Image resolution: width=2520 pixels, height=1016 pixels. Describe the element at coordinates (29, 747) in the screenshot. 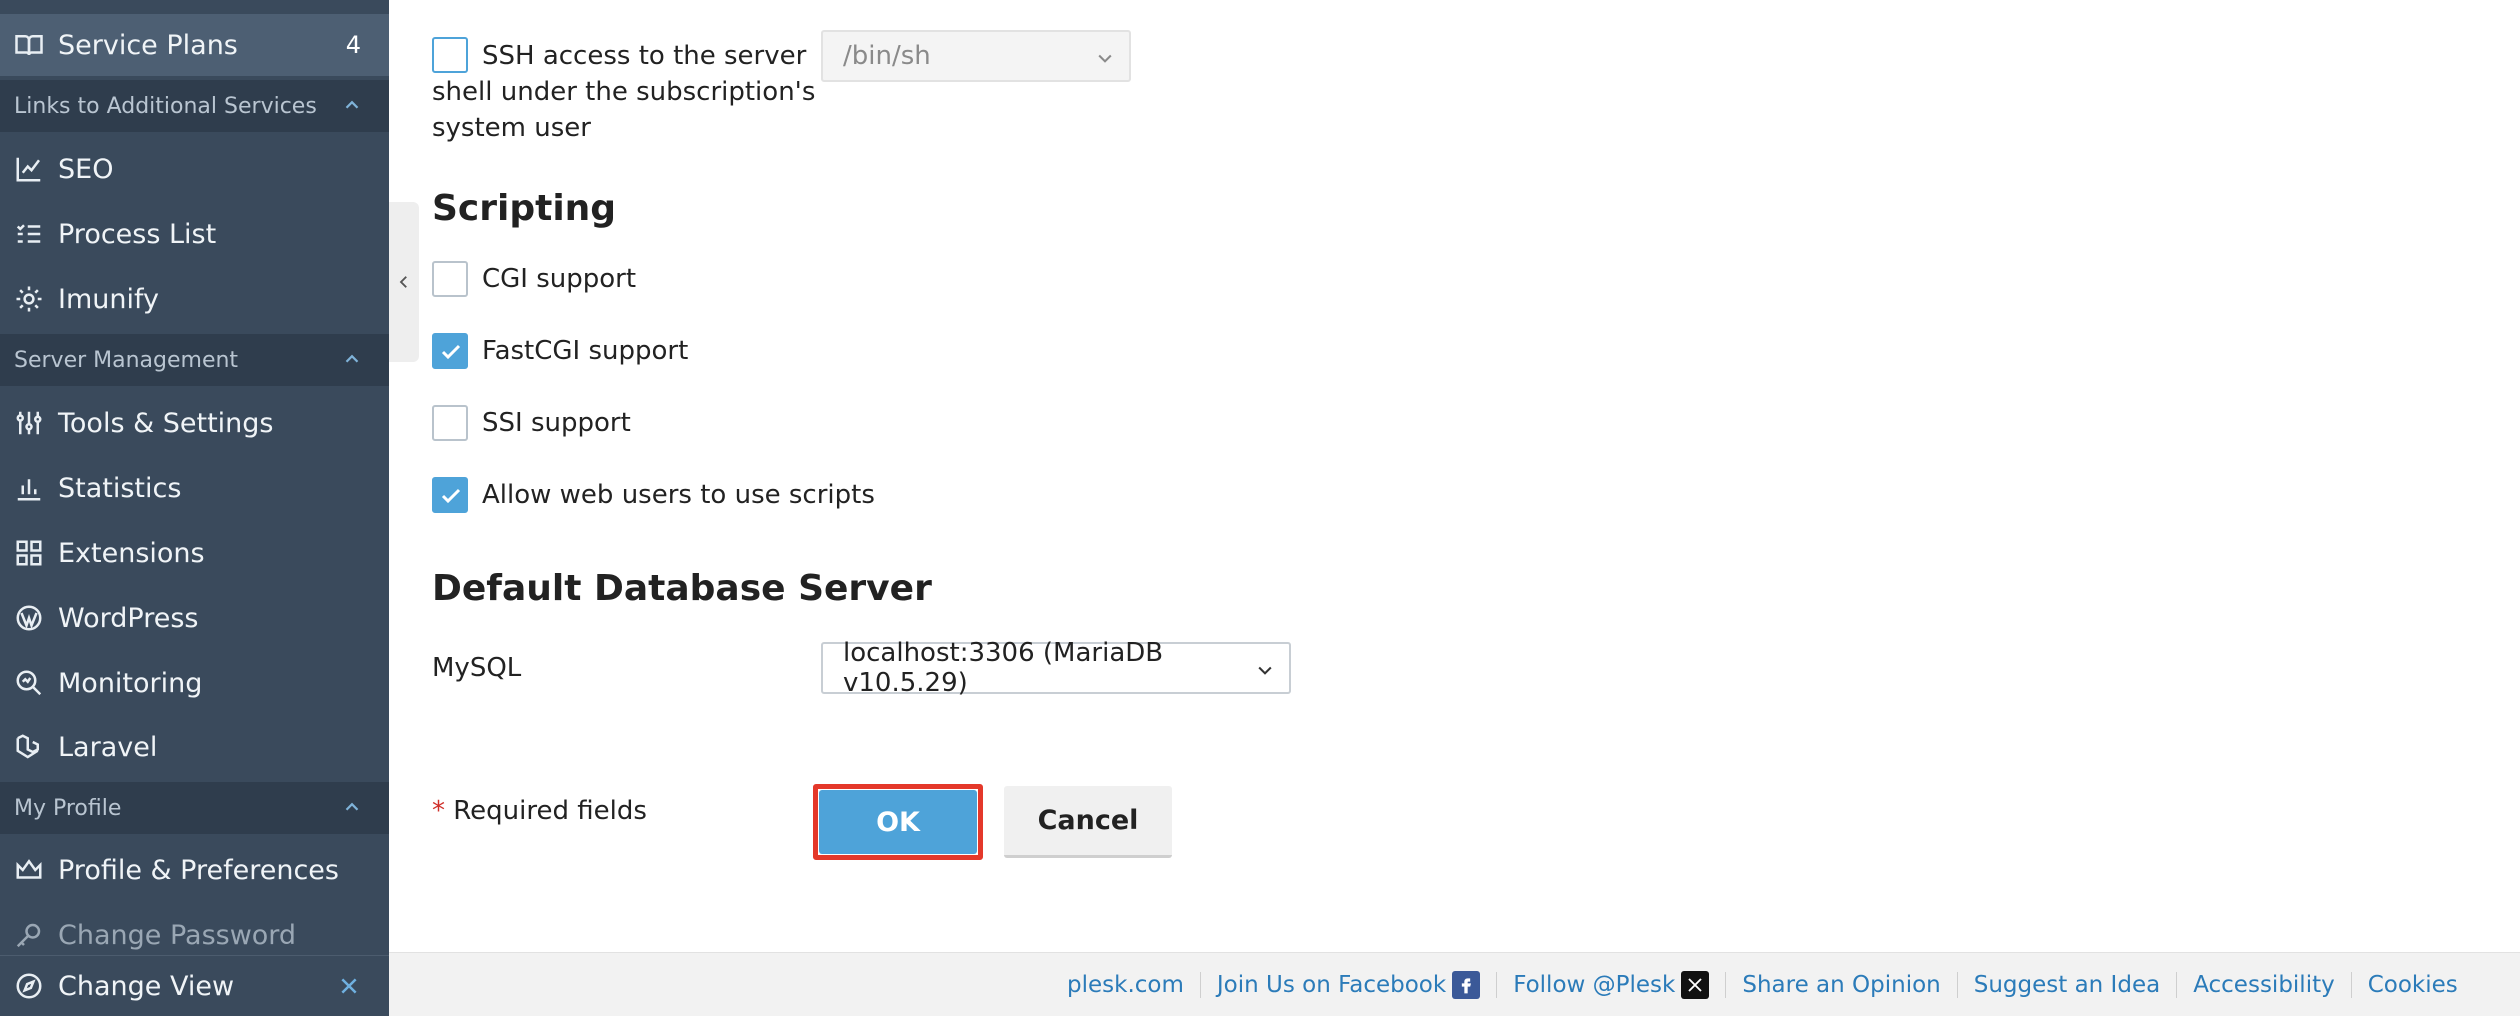

I see `laravel-icon` at that location.